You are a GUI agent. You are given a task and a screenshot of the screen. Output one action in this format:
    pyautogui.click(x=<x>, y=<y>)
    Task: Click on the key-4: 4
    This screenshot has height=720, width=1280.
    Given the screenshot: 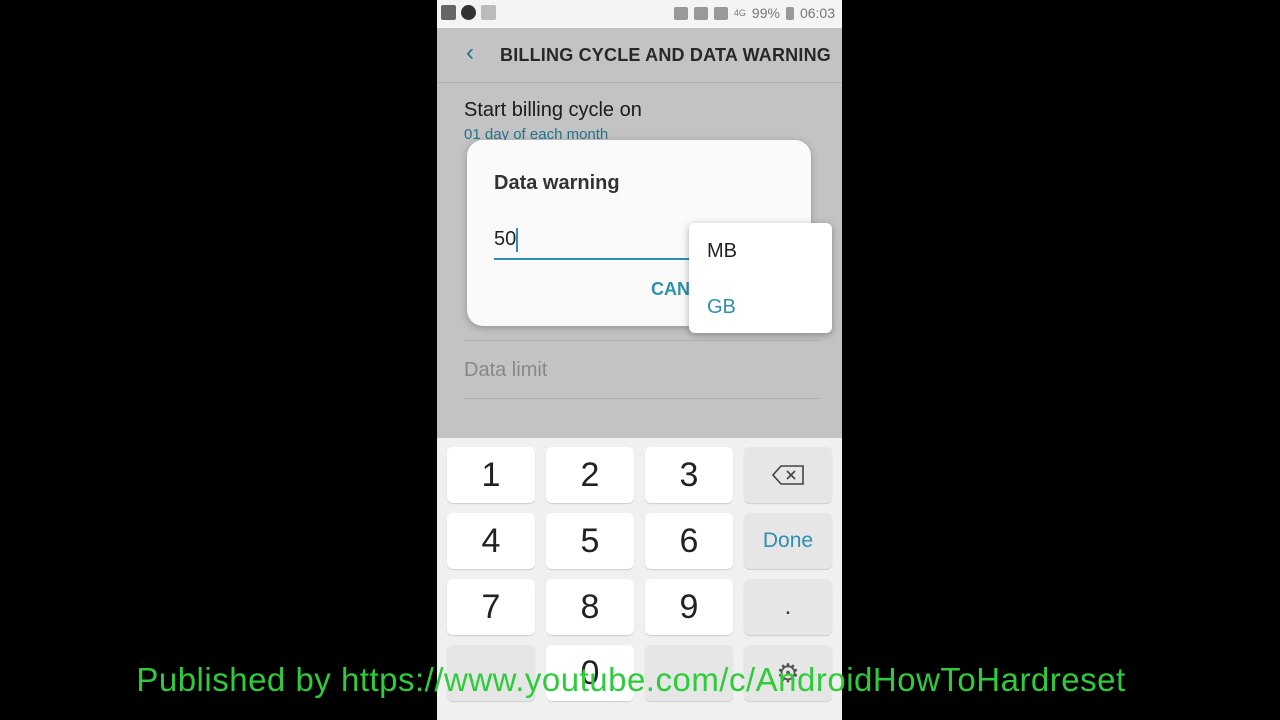 What is the action you would take?
    pyautogui.click(x=491, y=541)
    